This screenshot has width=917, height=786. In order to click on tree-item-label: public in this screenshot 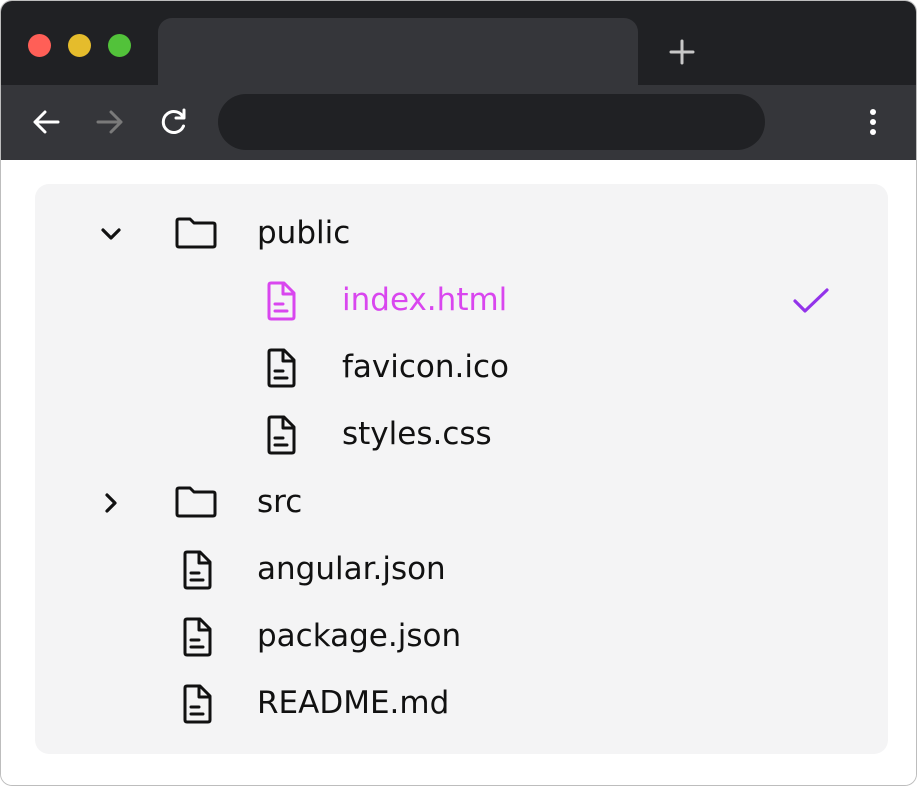, I will do `click(304, 233)`.